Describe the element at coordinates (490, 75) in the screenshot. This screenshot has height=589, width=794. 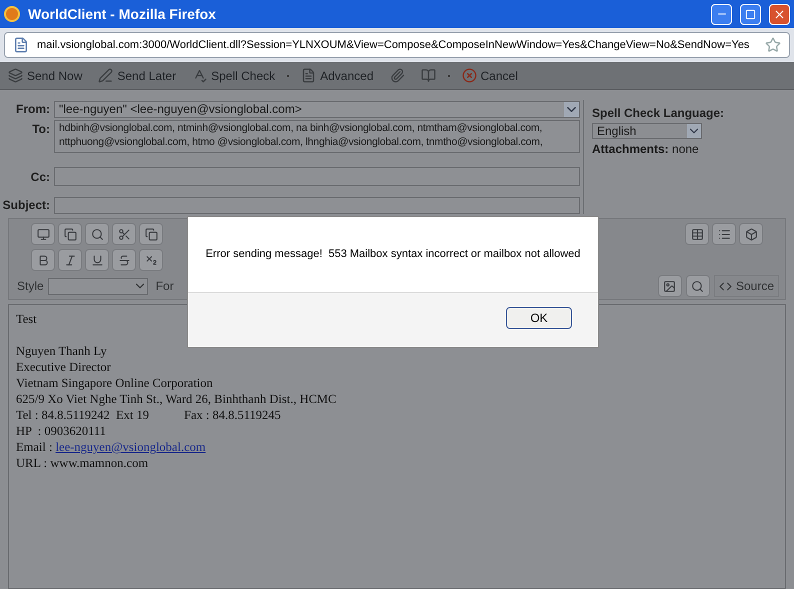
I see `toolbar-button: Cancel` at that location.